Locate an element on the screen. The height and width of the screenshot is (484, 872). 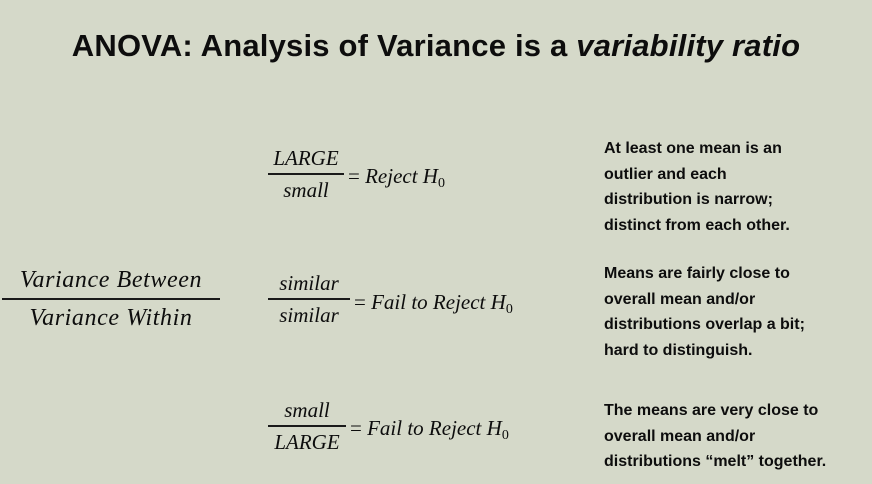
description-line: hard to distinguish. is located at coordinates (678, 350).